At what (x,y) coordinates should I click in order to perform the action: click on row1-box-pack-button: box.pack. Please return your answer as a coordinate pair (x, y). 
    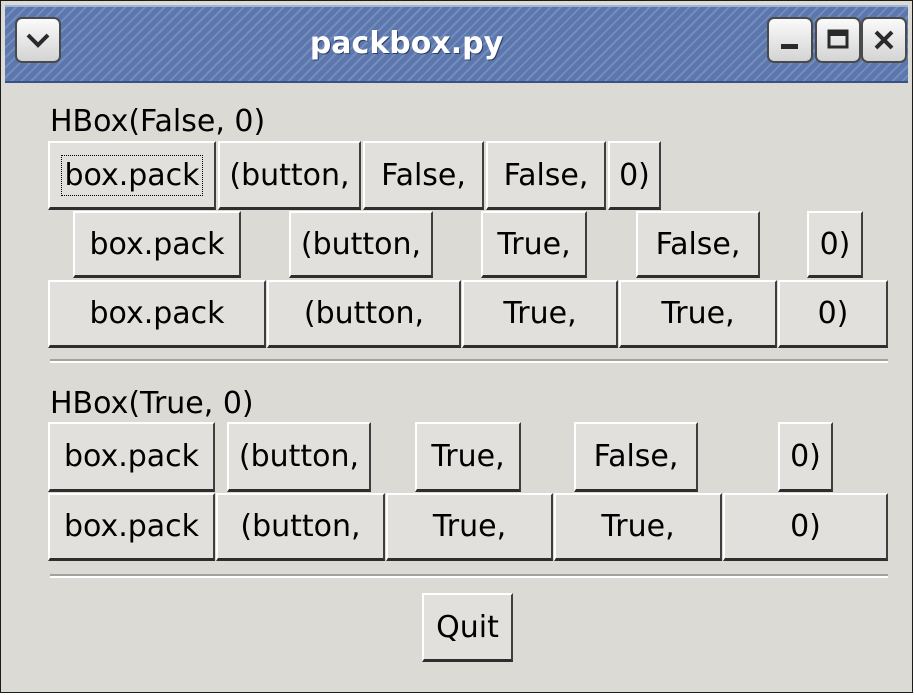
    Looking at the image, I should click on (132, 175).